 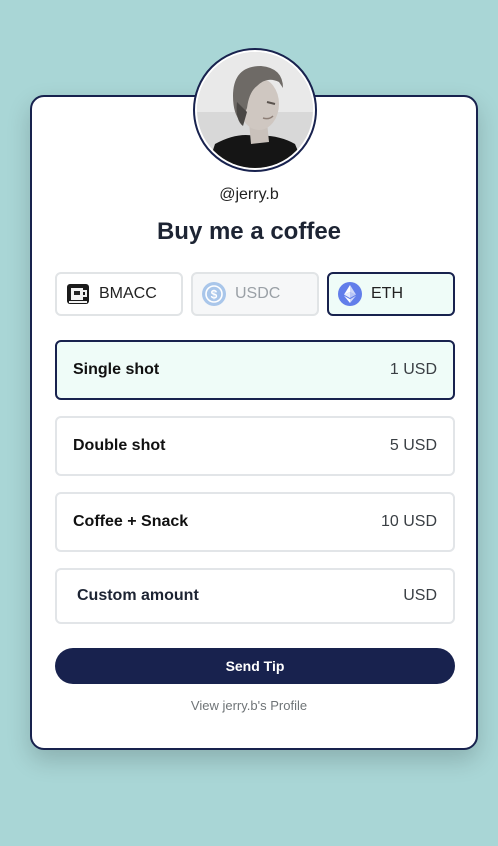 What do you see at coordinates (249, 231) in the screenshot?
I see `page-title: Buy me a coffee` at bounding box center [249, 231].